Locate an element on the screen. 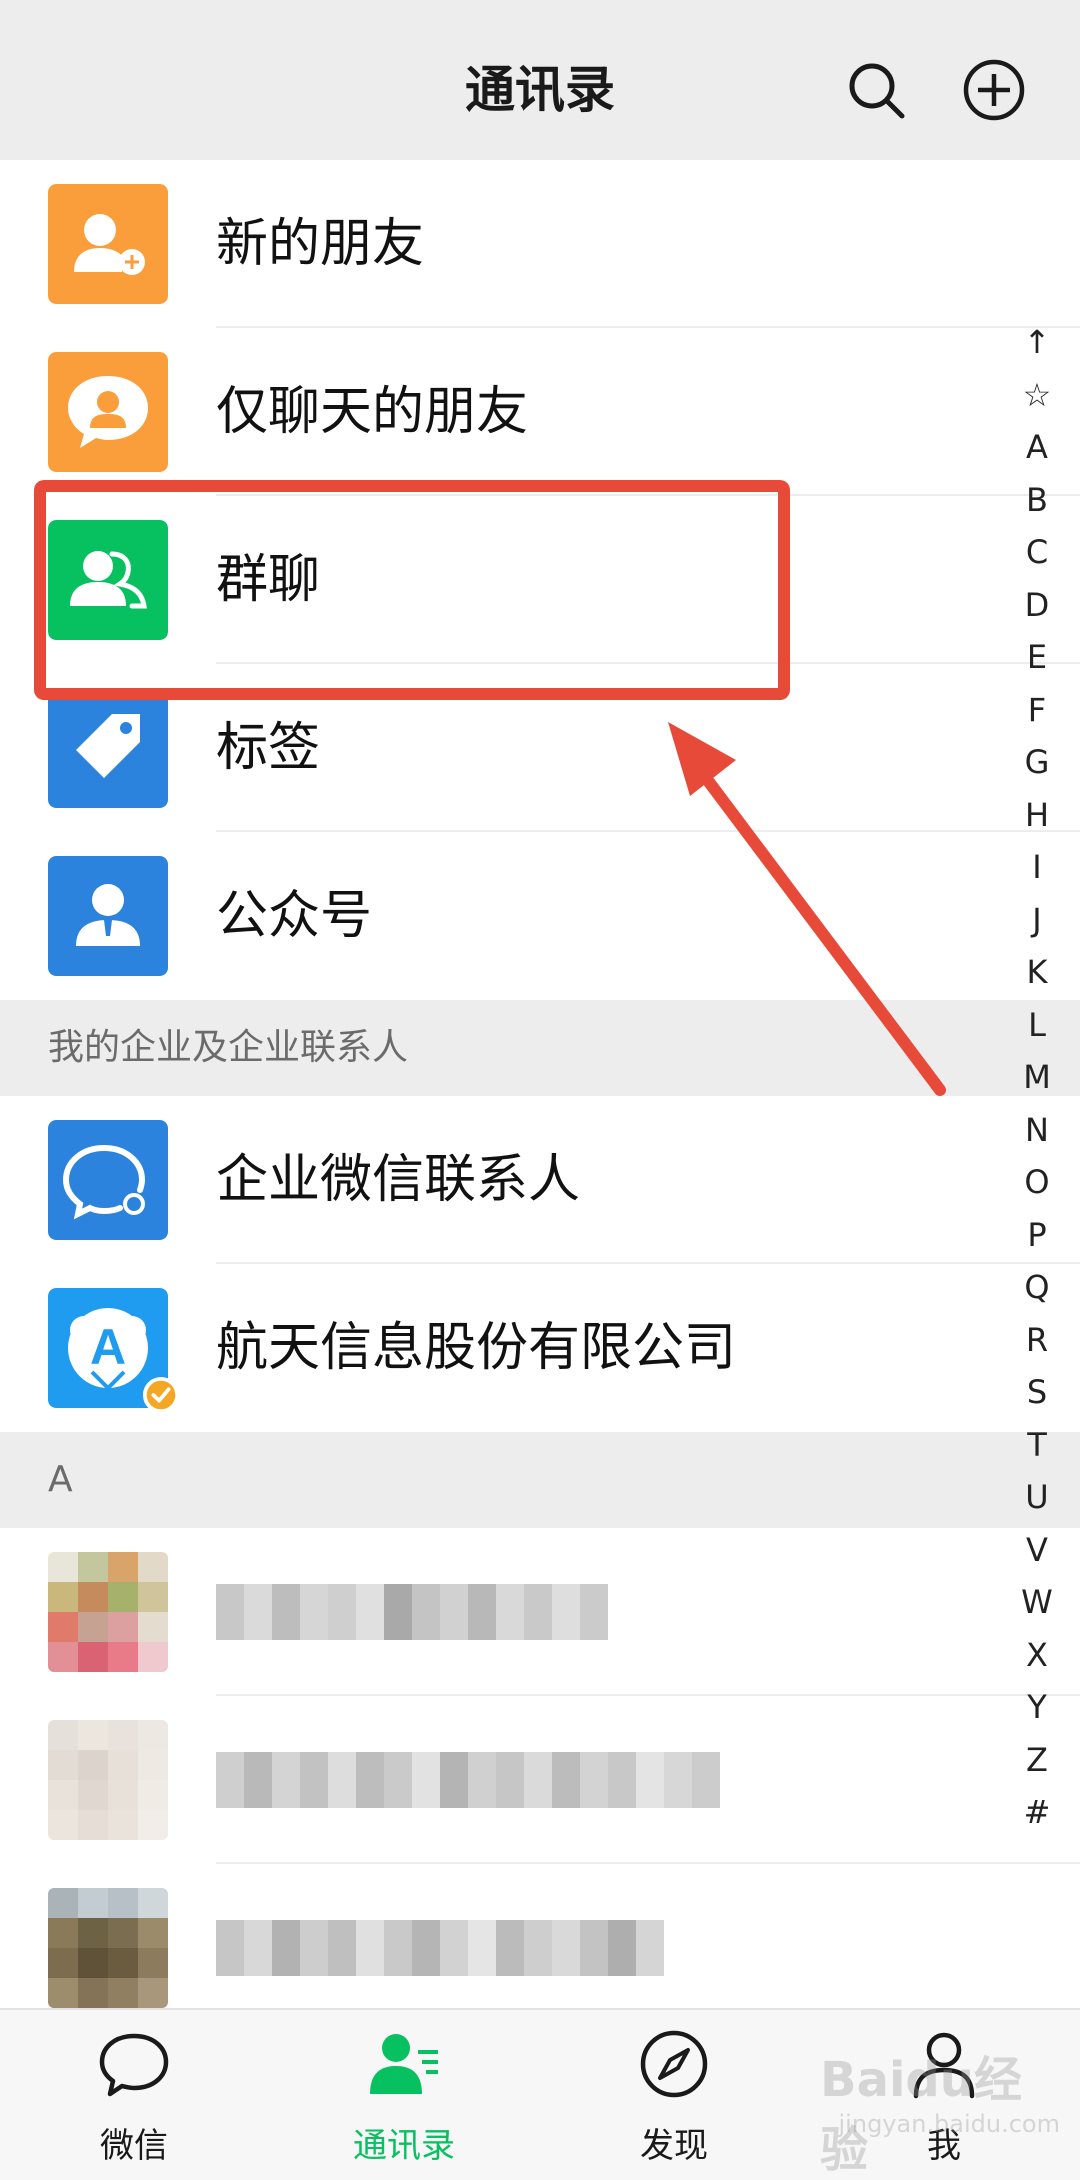 The image size is (1080, 2180). index-letter: P is located at coordinates (1037, 1235).